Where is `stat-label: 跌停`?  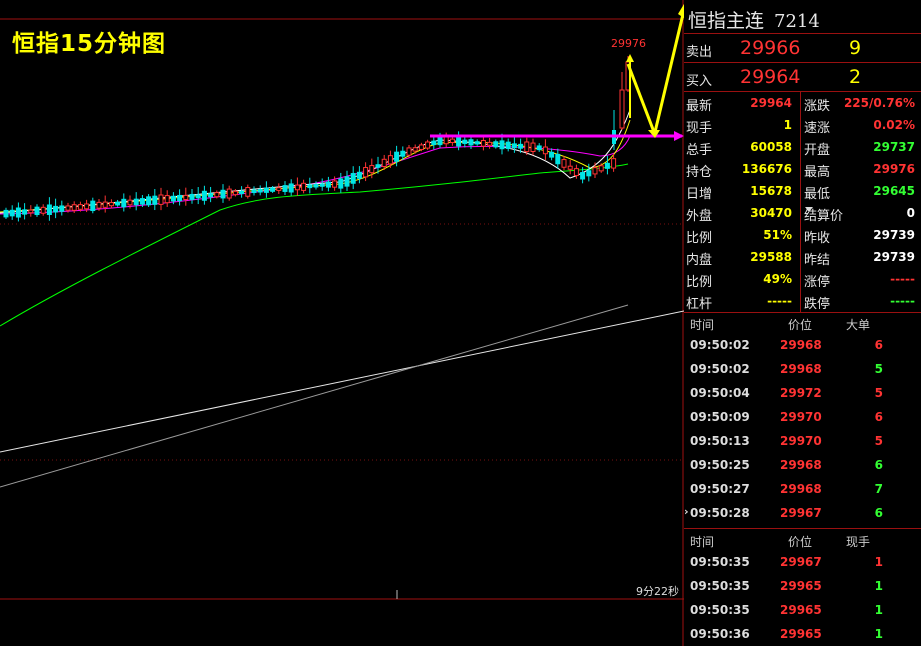
stat-label: 跌停 is located at coordinates (817, 304).